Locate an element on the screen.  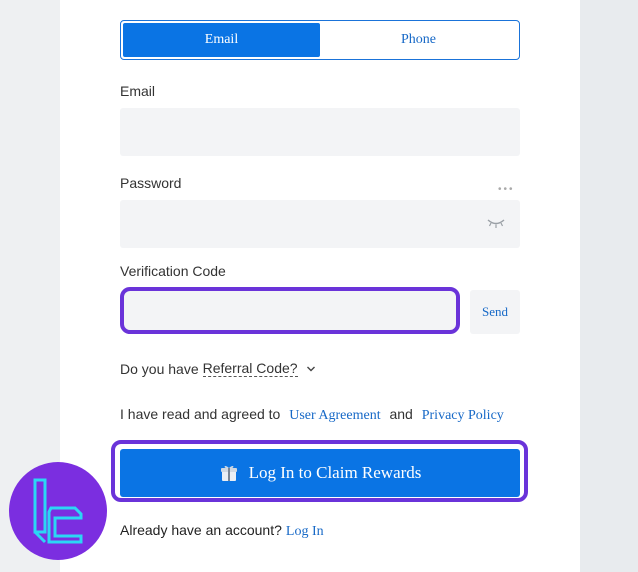
send-code-button: Send is located at coordinates (495, 312).